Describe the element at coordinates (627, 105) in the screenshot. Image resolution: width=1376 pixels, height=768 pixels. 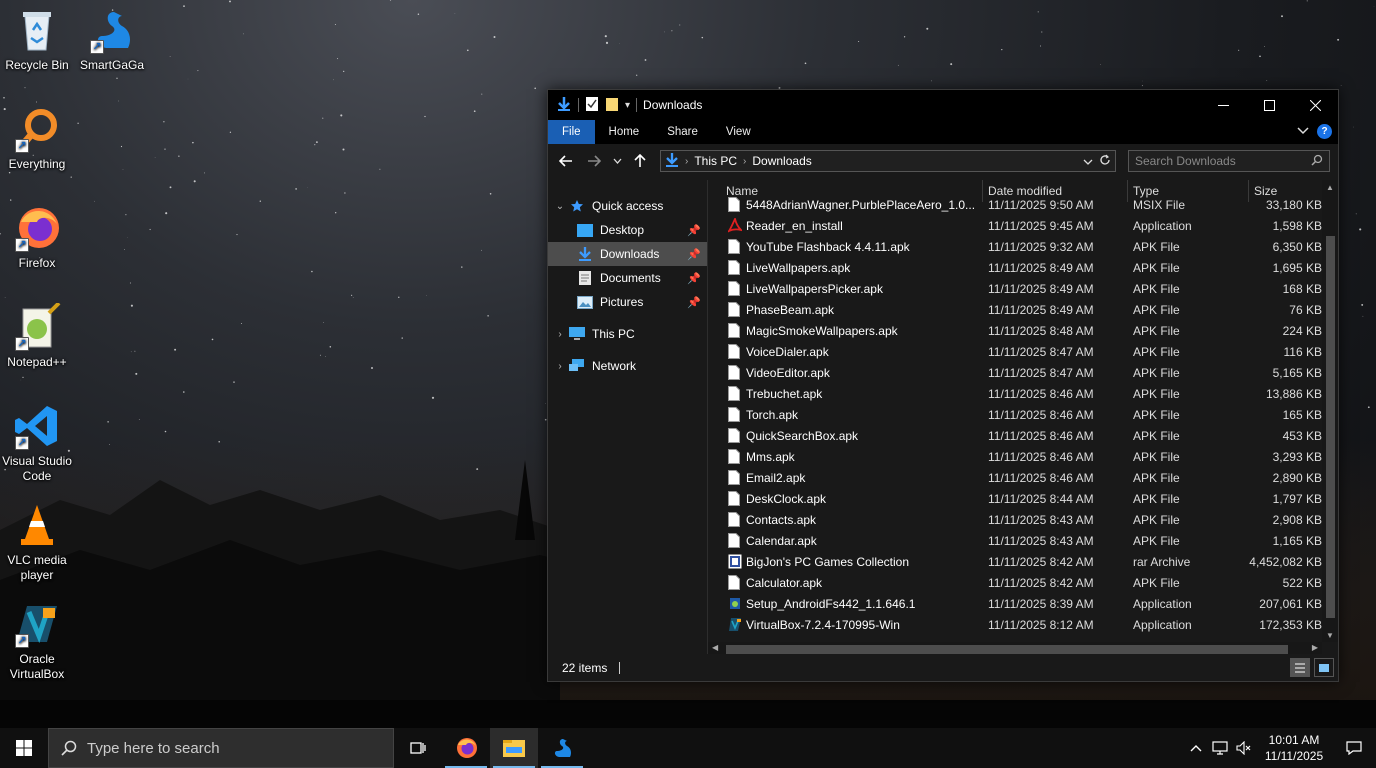
I see `qat-dropdown-icon: ▾` at that location.